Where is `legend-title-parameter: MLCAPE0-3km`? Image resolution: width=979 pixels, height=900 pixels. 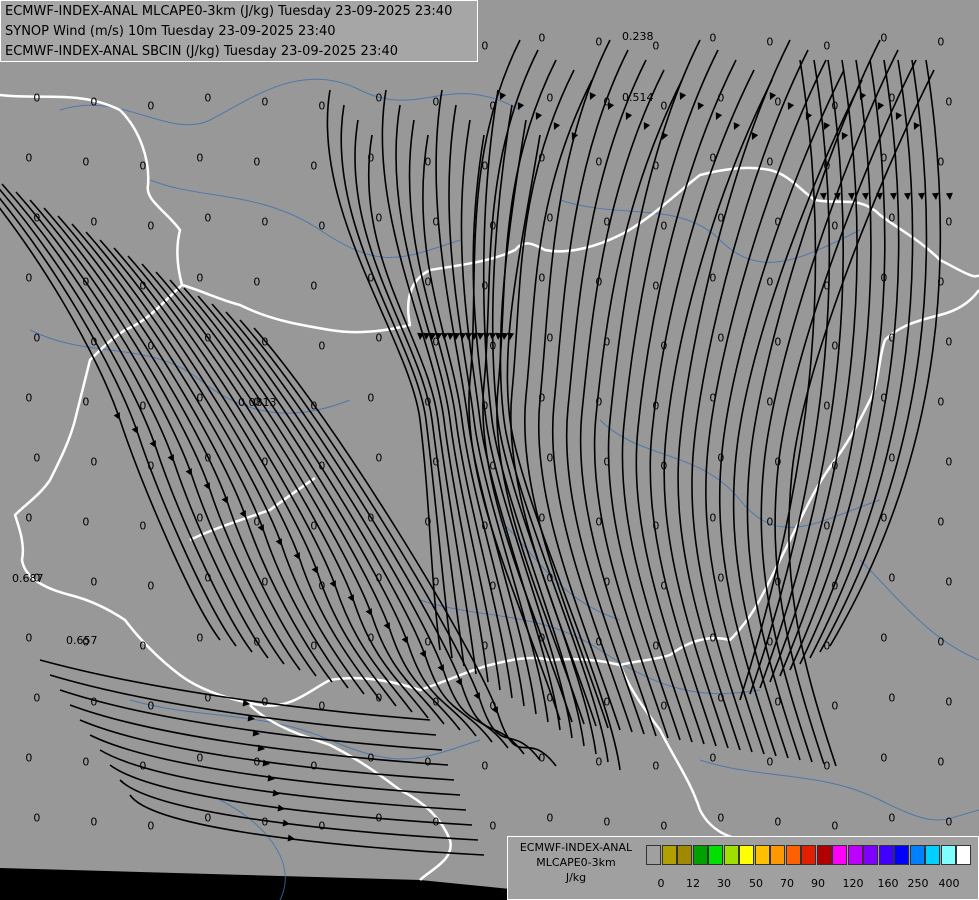 legend-title-parameter: MLCAPE0-3km is located at coordinates (576, 862).